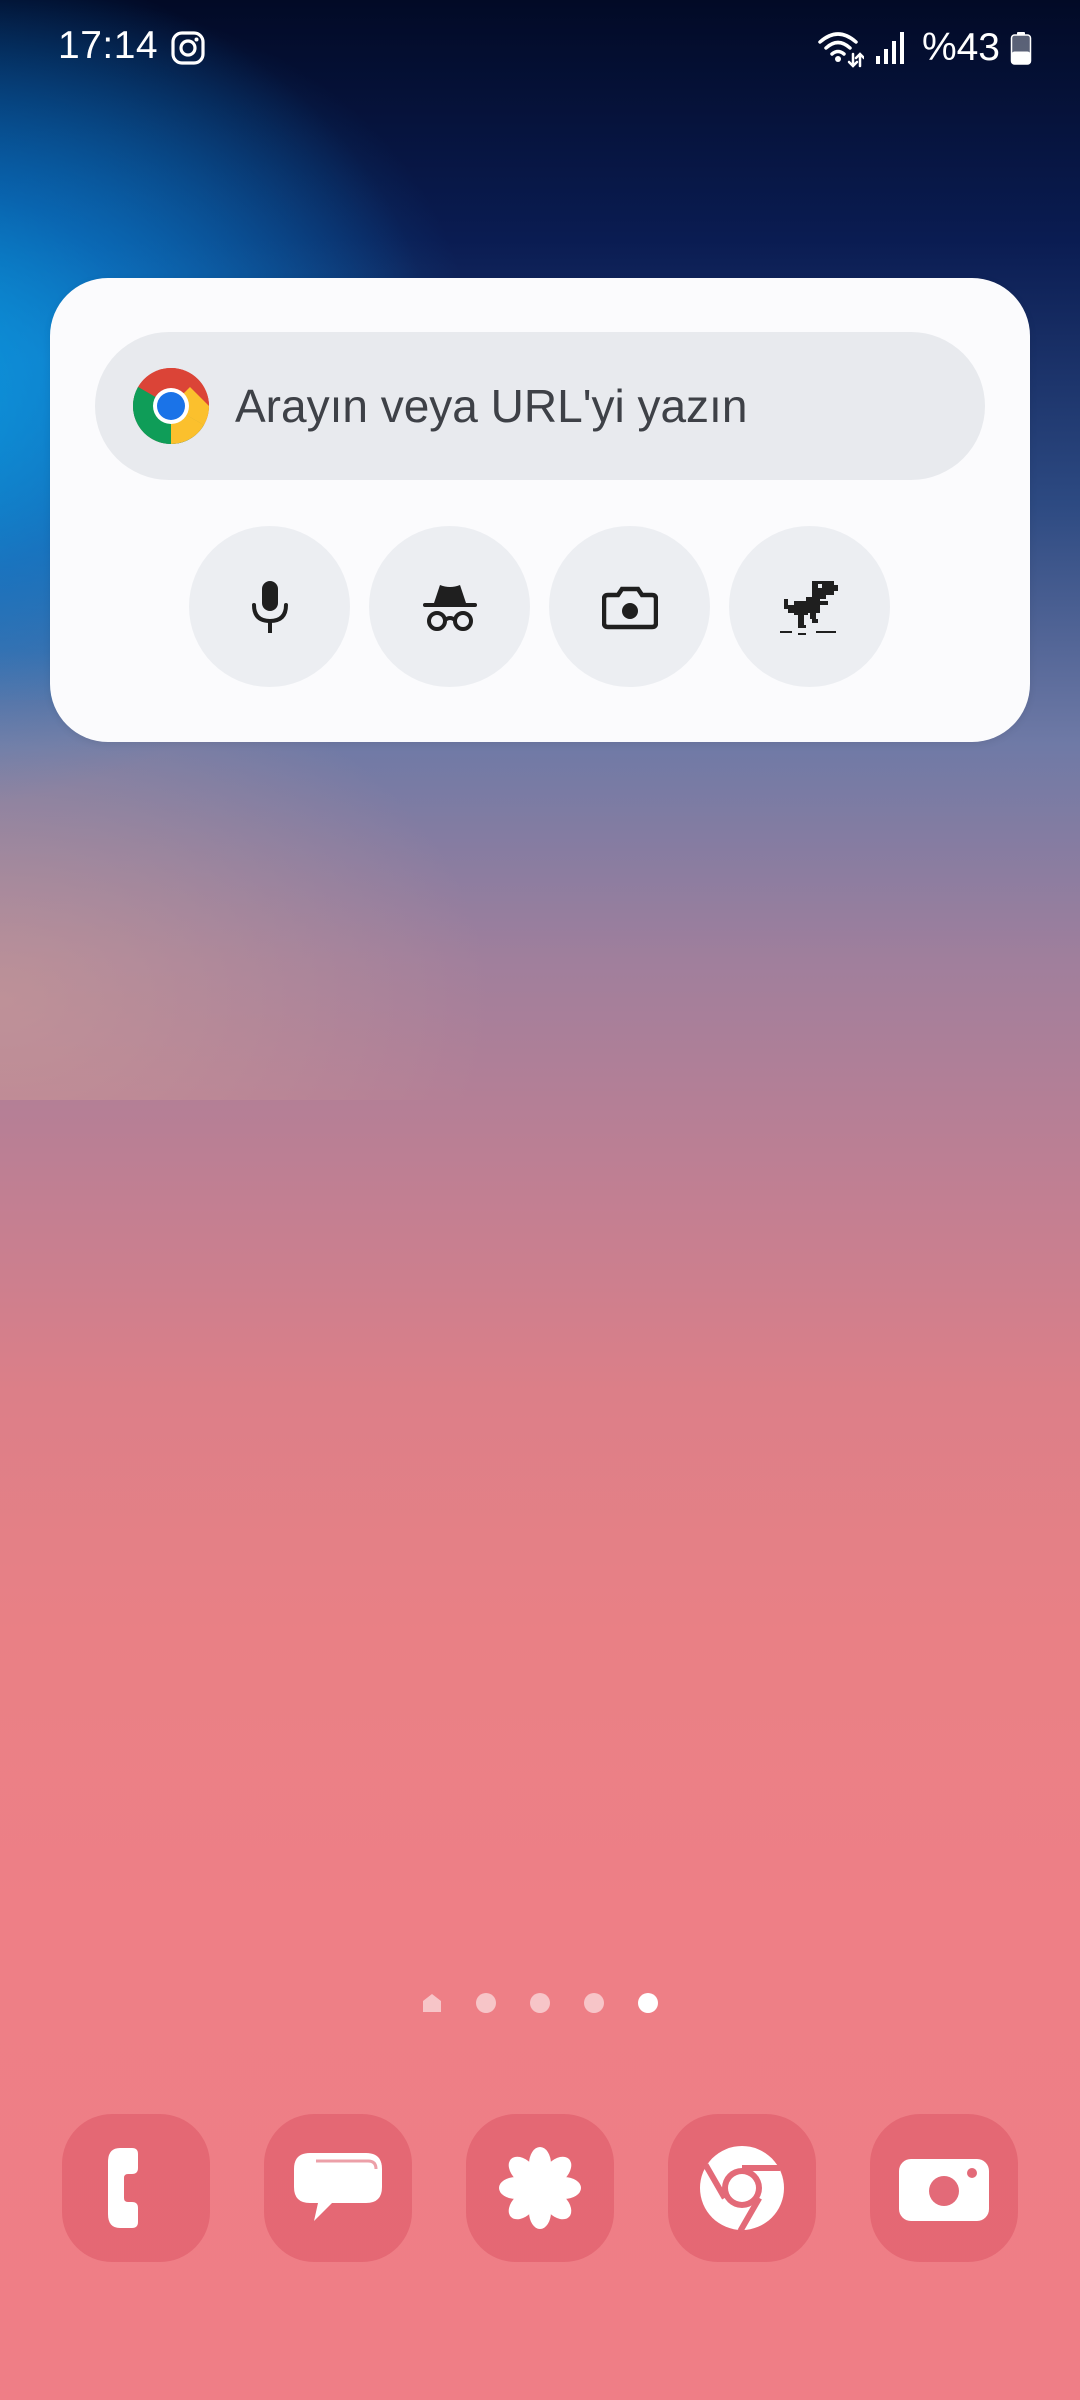 Image resolution: width=1080 pixels, height=2400 pixels. I want to click on incognito-icon, so click(449, 607).